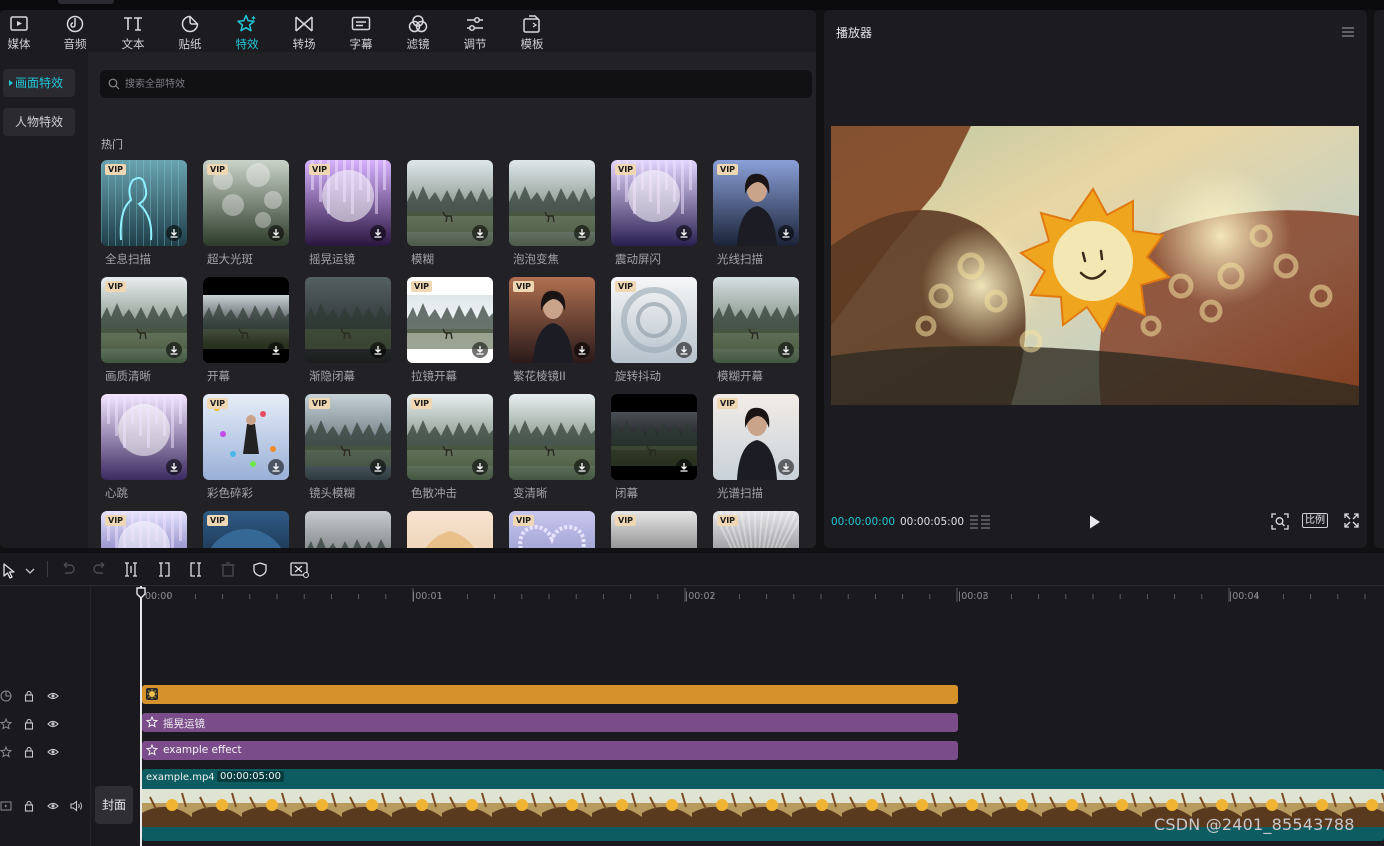  What do you see at coordinates (532, 32) in the screenshot?
I see `tab-template: 模板` at bounding box center [532, 32].